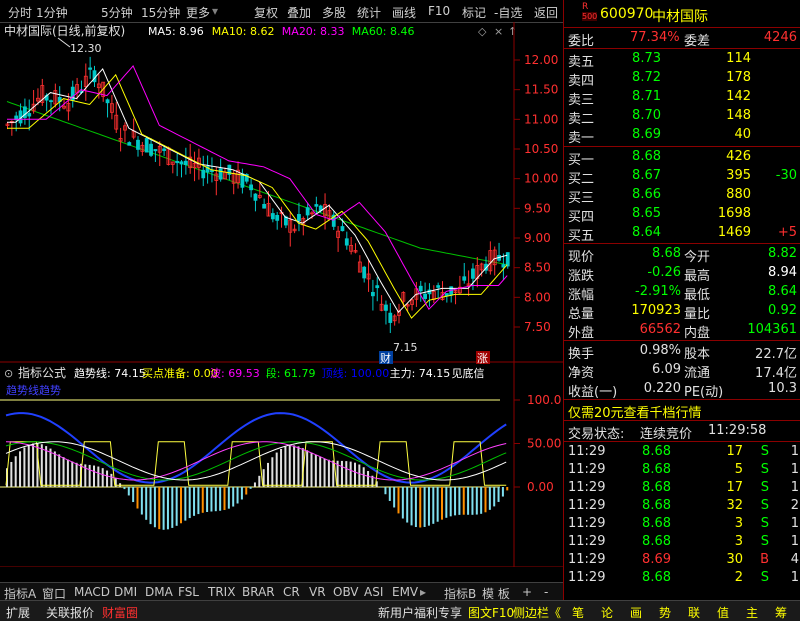 Image resolution: width=800 pixels, height=621 pixels. I want to click on toolbar-multi-stock: 多股, so click(334, 12).